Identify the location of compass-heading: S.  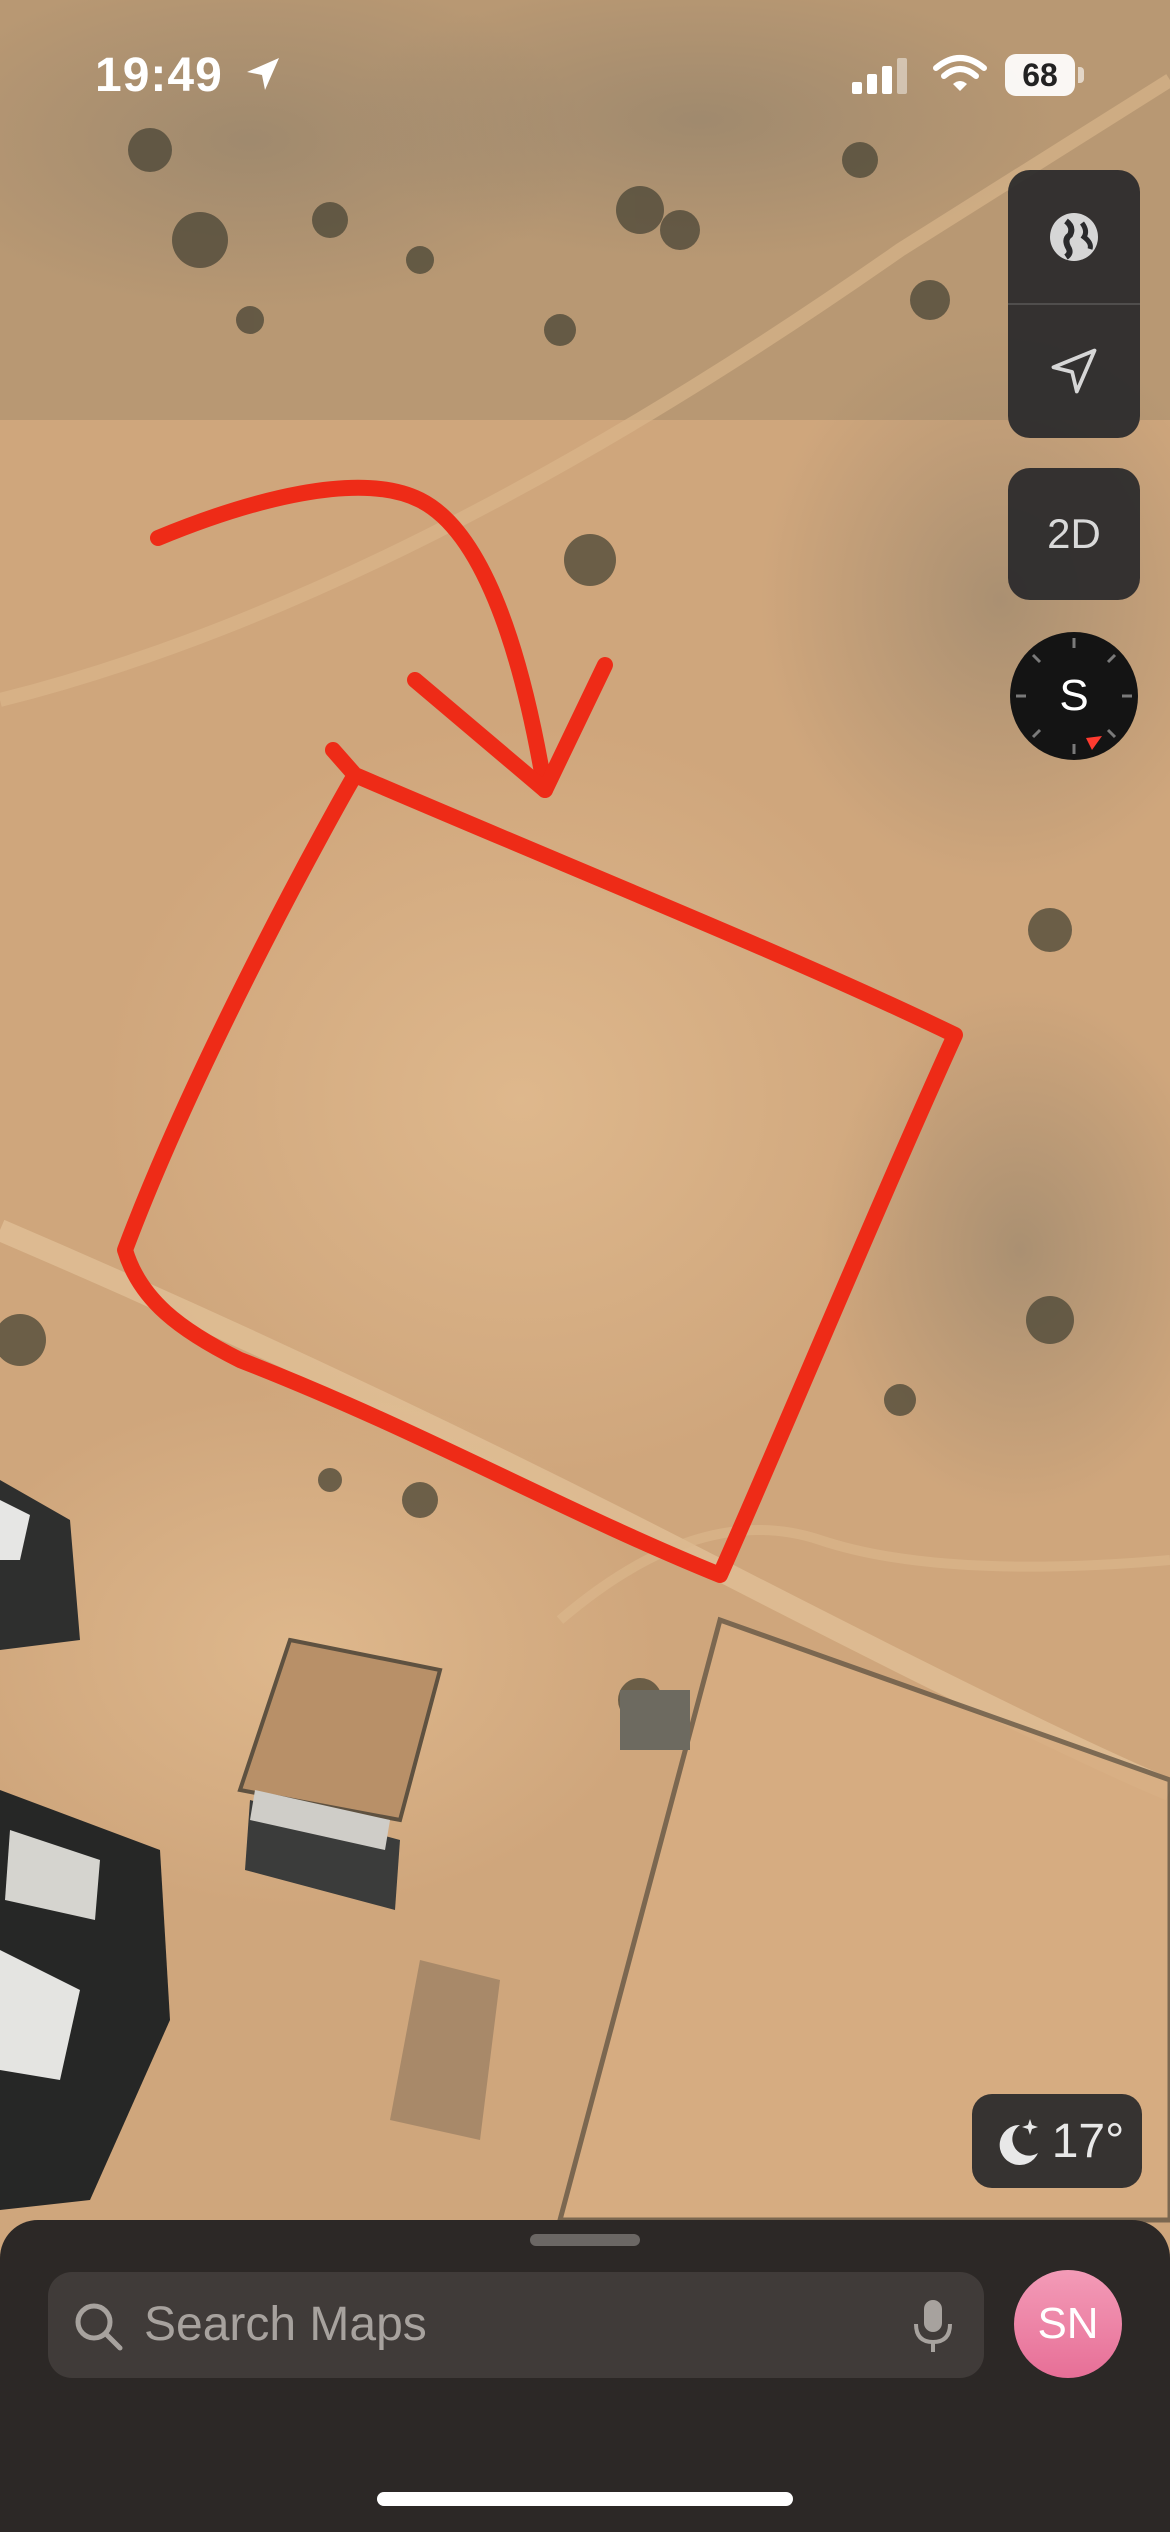
(1074, 695).